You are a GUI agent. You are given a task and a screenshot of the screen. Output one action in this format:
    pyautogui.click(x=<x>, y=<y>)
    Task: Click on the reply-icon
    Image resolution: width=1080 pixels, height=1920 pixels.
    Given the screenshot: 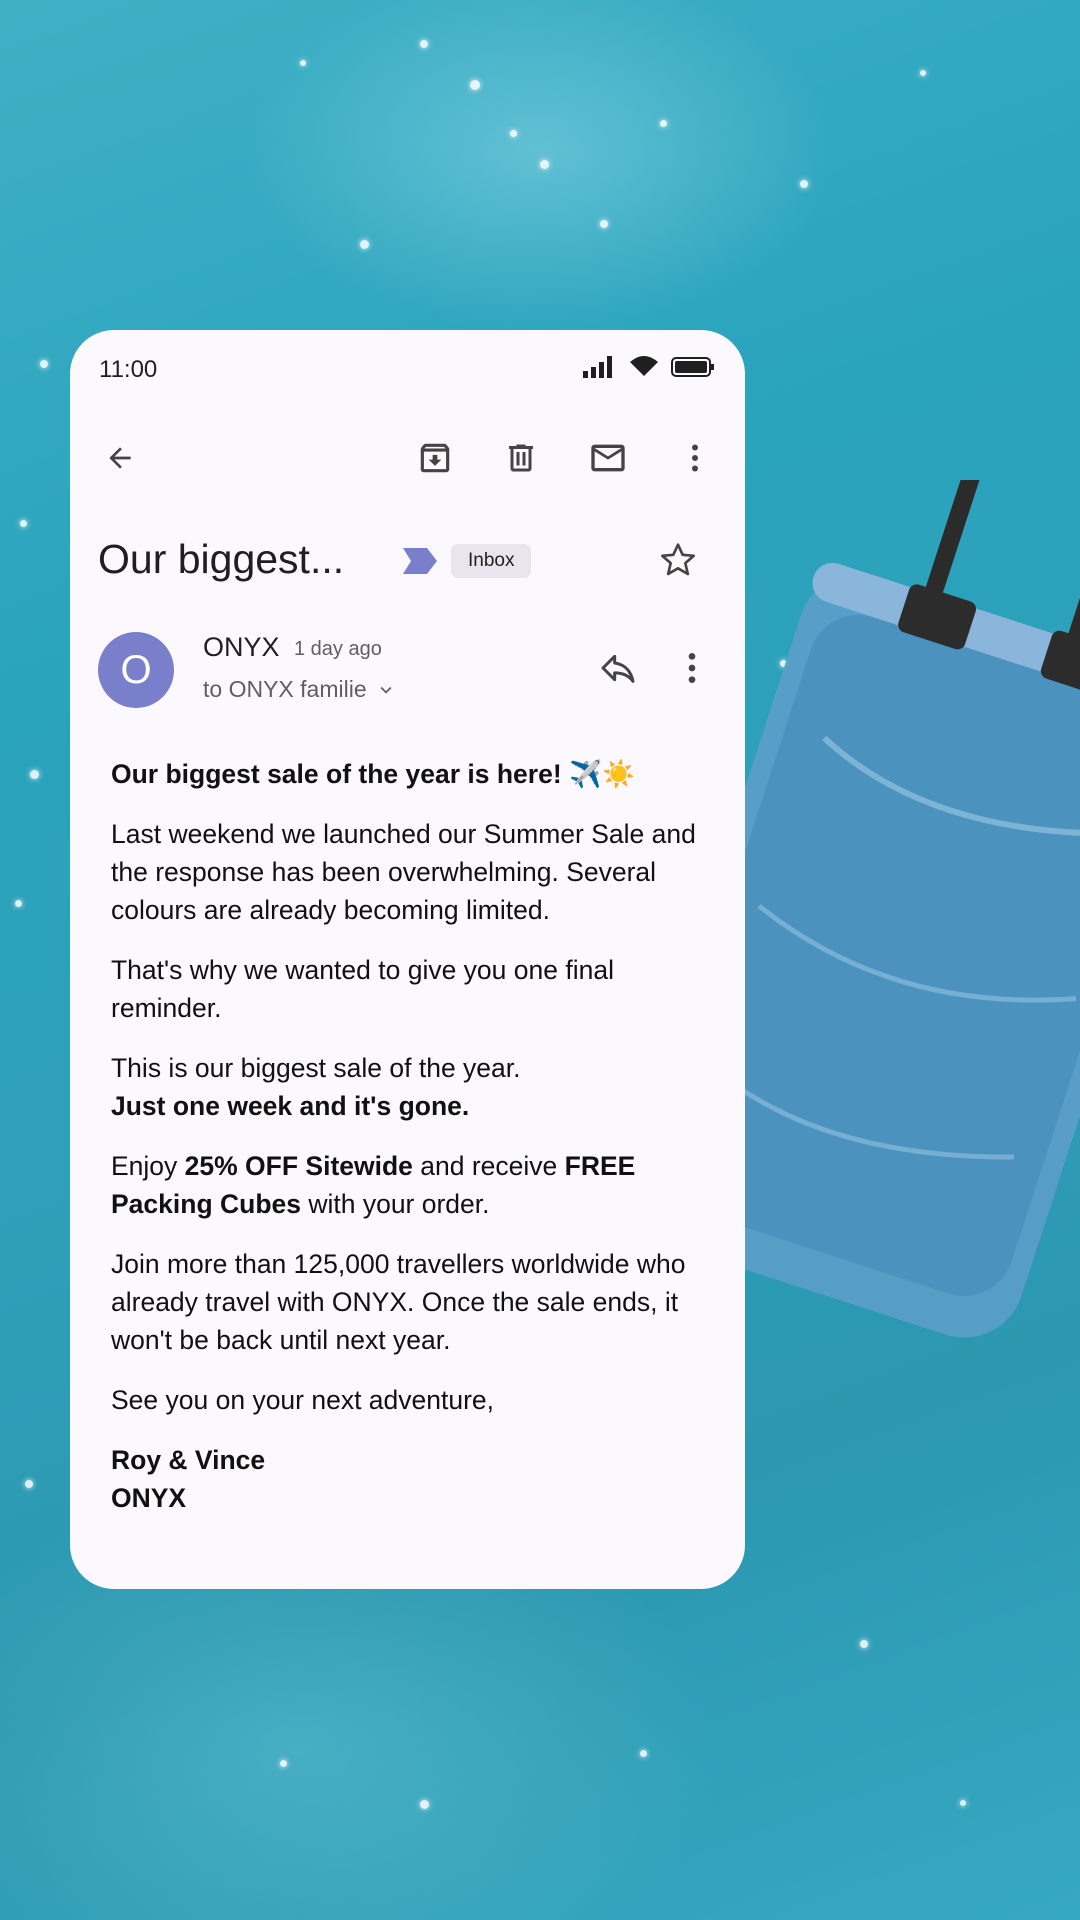 What is the action you would take?
    pyautogui.click(x=618, y=668)
    